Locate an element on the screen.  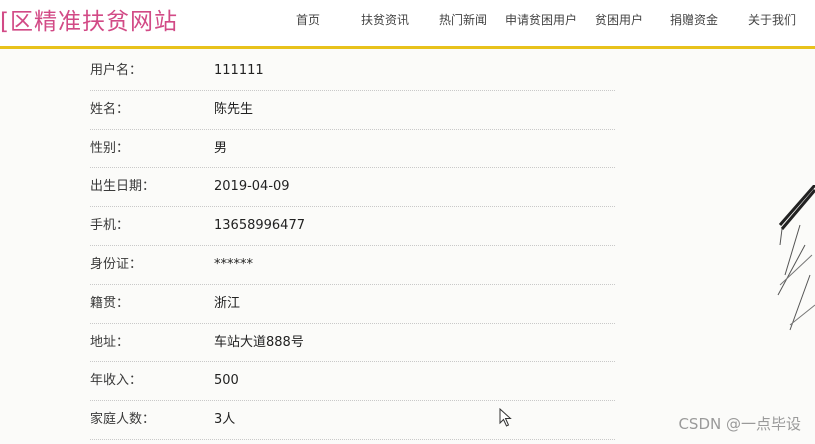
profile-row-address: 地址： 车站大道888号 is located at coordinates (352, 343).